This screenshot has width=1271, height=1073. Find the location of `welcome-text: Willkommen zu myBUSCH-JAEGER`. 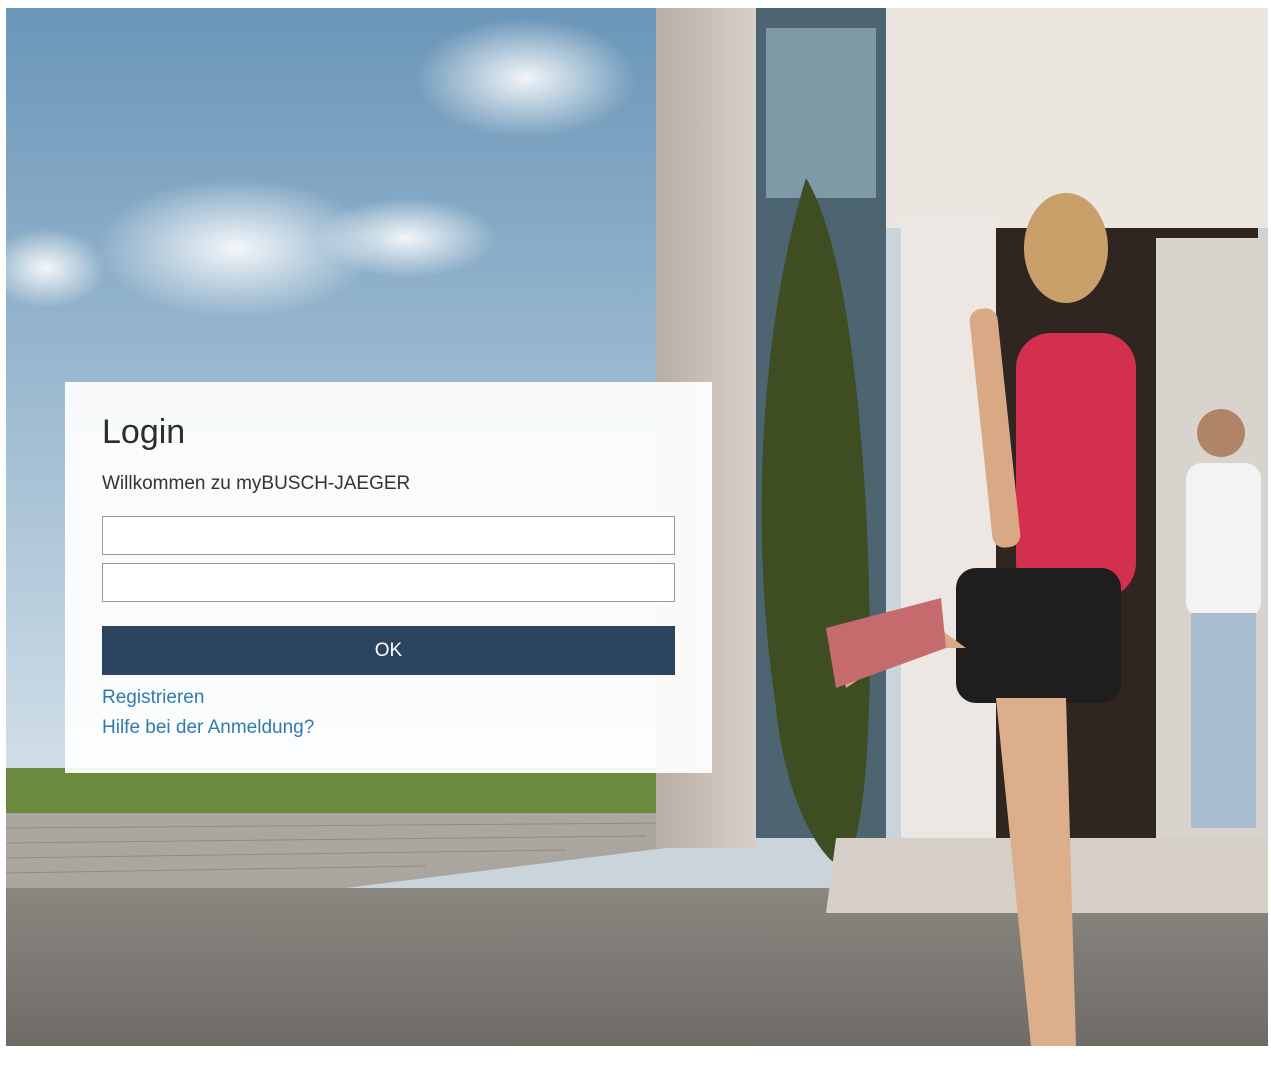

welcome-text: Willkommen zu myBUSCH-JAEGER is located at coordinates (256, 483).